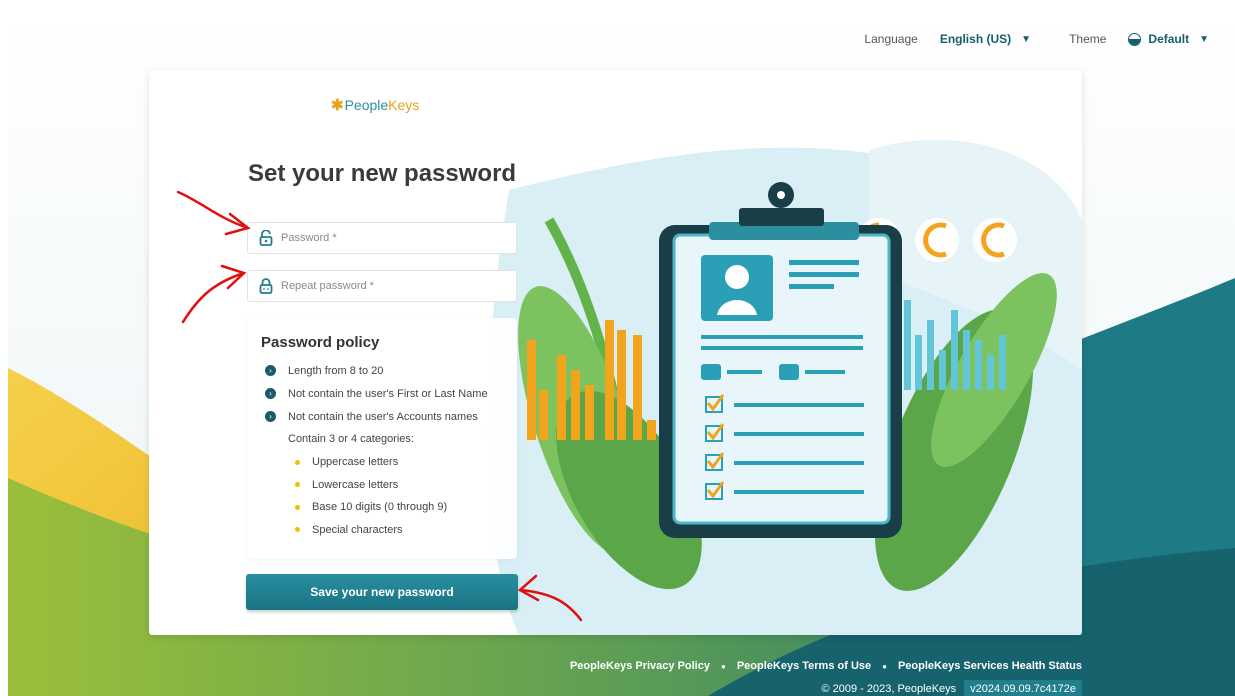  I want to click on theme-value: Default, so click(1169, 39).